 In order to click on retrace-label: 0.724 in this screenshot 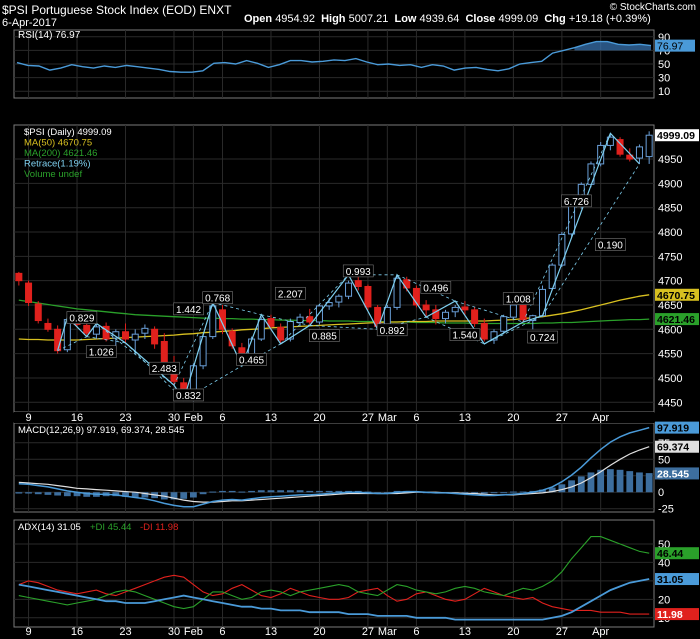, I will do `click(542, 338)`.